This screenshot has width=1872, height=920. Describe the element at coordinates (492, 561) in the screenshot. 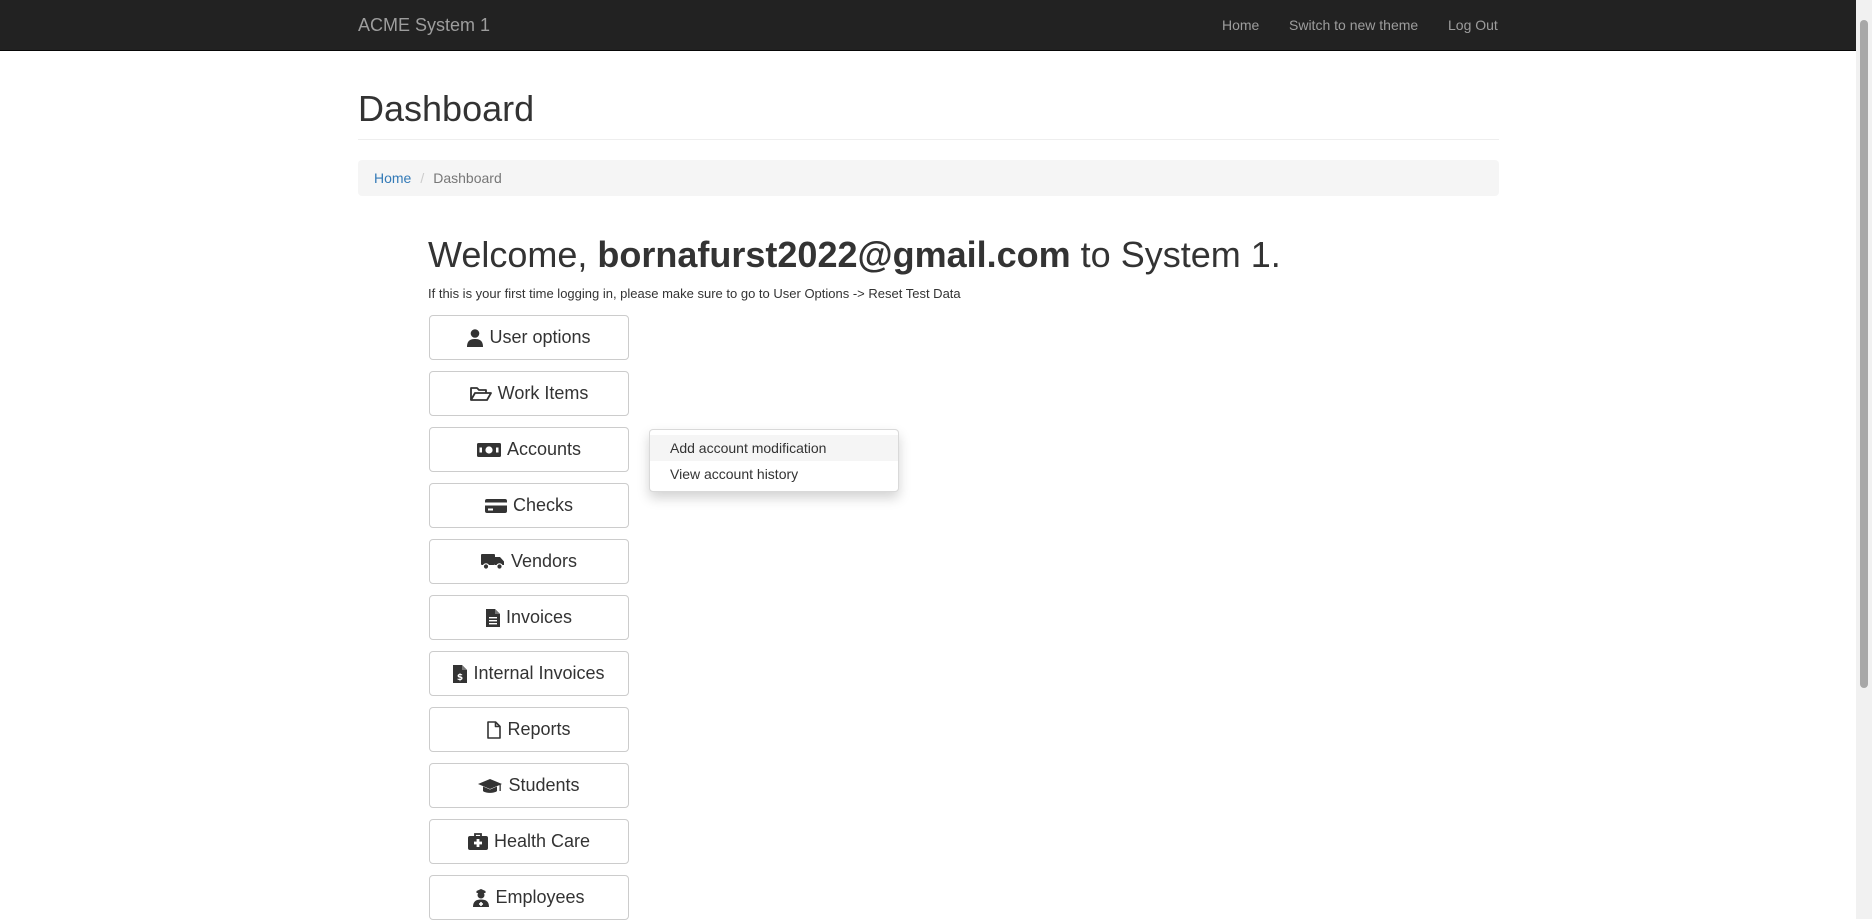

I see `truck-icon` at that location.